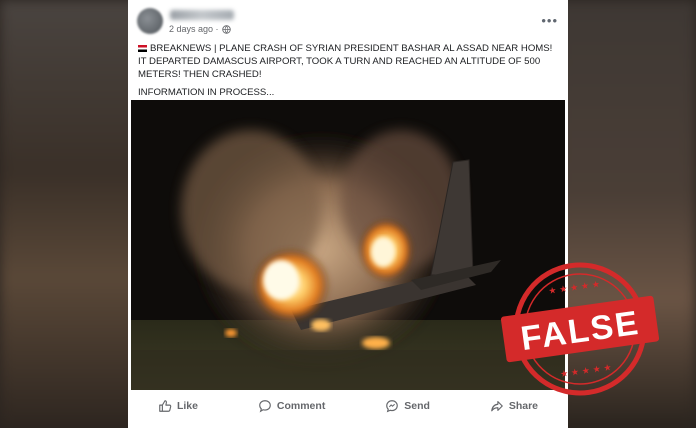 This screenshot has height=428, width=696. What do you see at coordinates (142, 48) in the screenshot?
I see `syria-flag-icon` at bounding box center [142, 48].